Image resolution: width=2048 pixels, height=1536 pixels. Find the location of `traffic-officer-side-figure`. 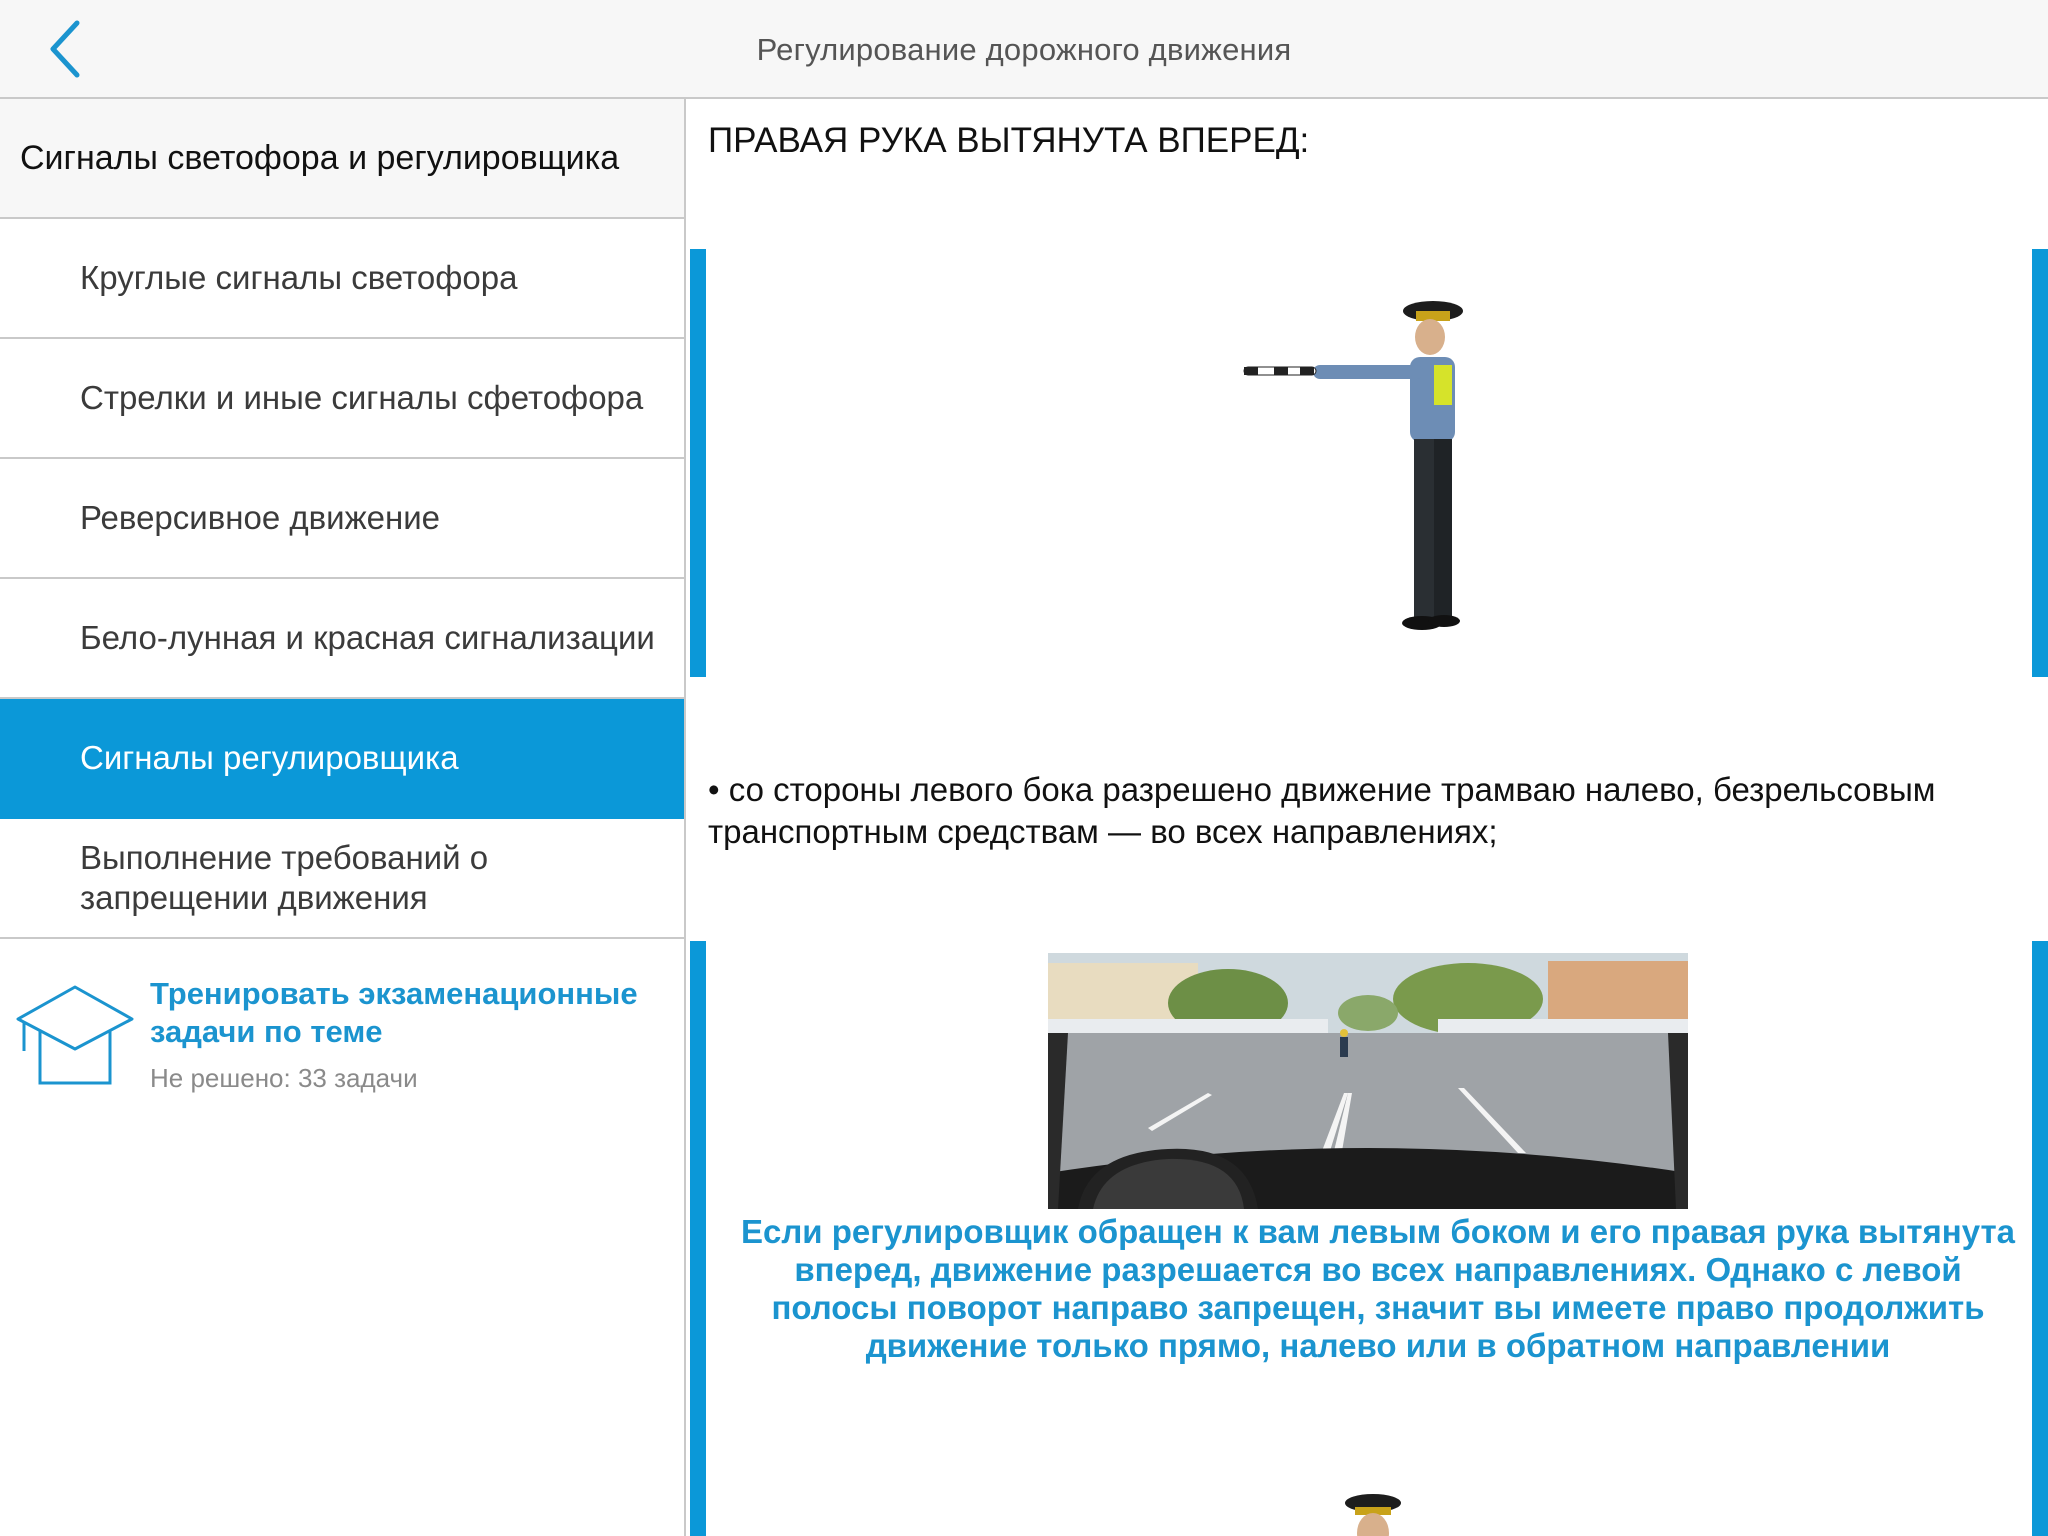

traffic-officer-side-figure is located at coordinates (1353, 465).